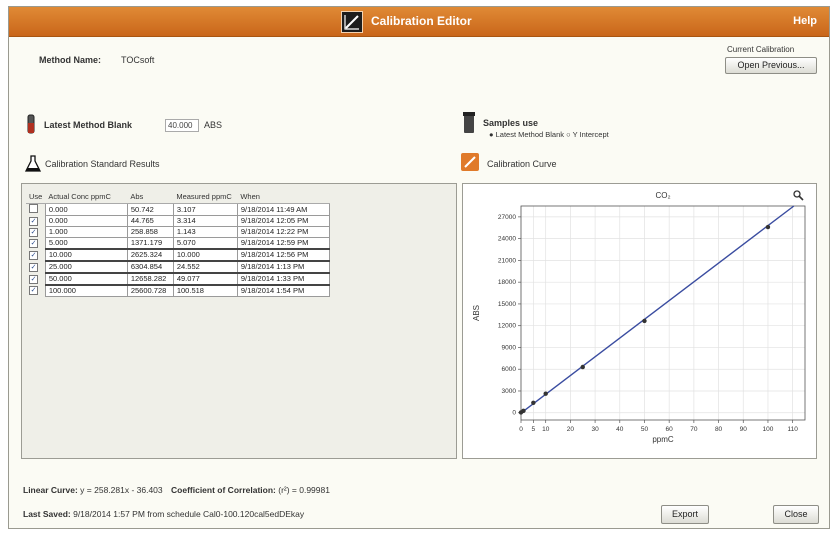  What do you see at coordinates (182, 125) in the screenshot?
I see `method-blank-input` at bounding box center [182, 125].